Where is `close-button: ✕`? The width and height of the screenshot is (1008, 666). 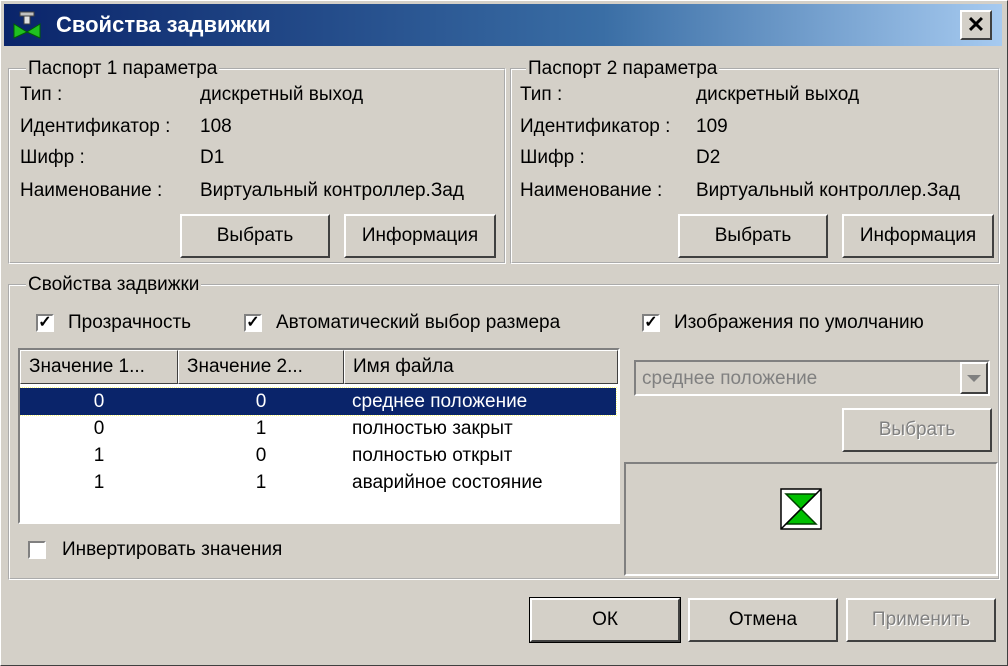
close-button: ✕ is located at coordinates (976, 25).